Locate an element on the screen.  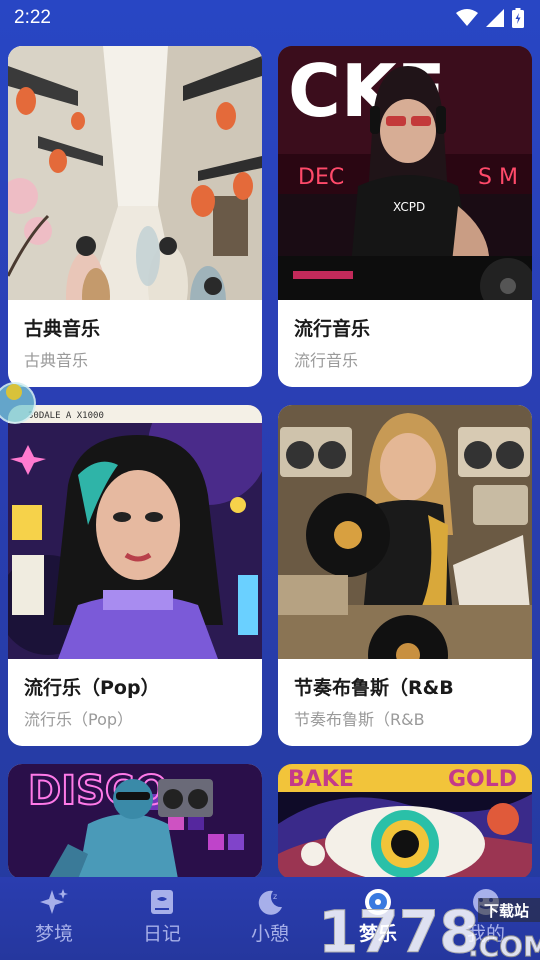
nav-item-mine: 我的 is located at coordinates (486, 917).